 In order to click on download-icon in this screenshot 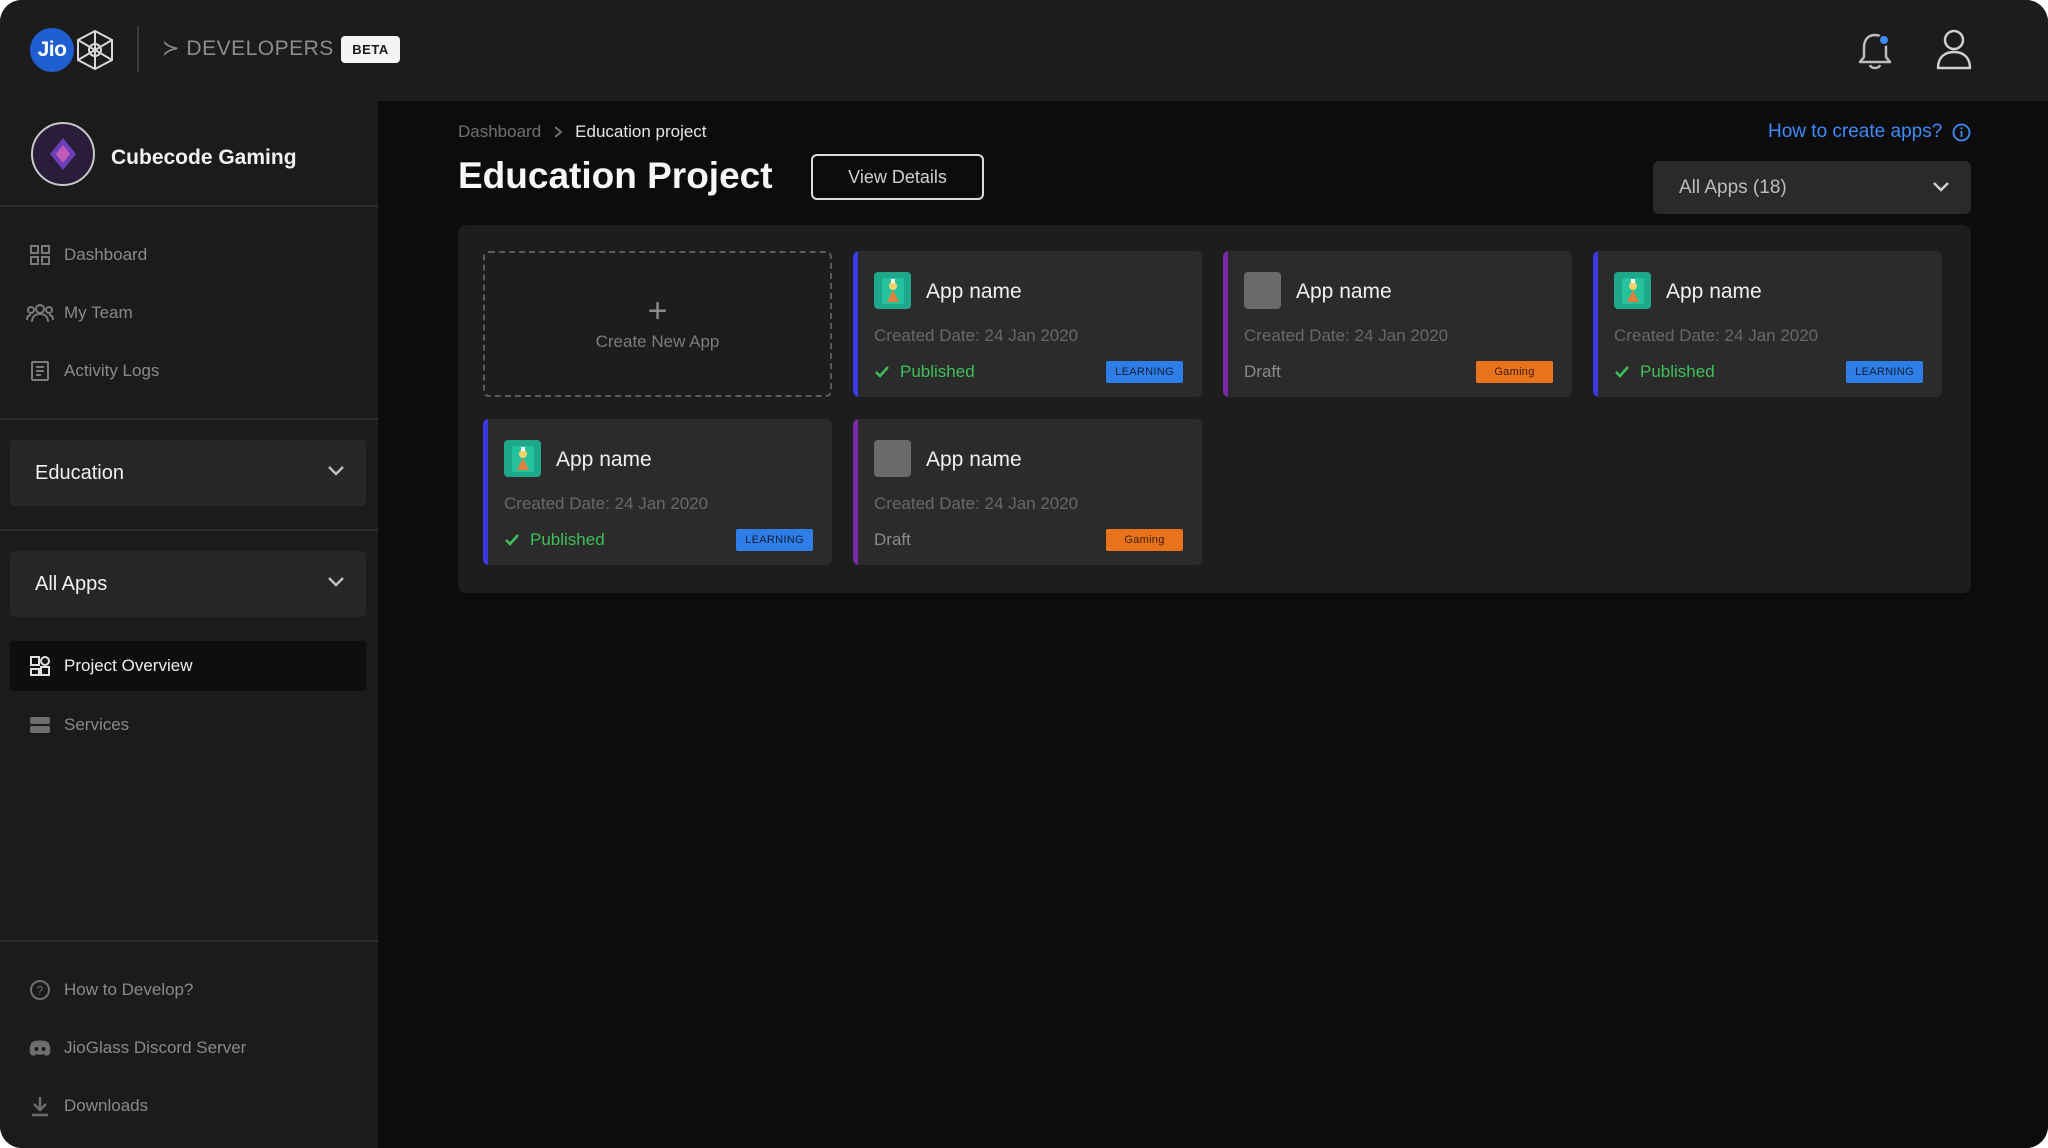, I will do `click(40, 1106)`.